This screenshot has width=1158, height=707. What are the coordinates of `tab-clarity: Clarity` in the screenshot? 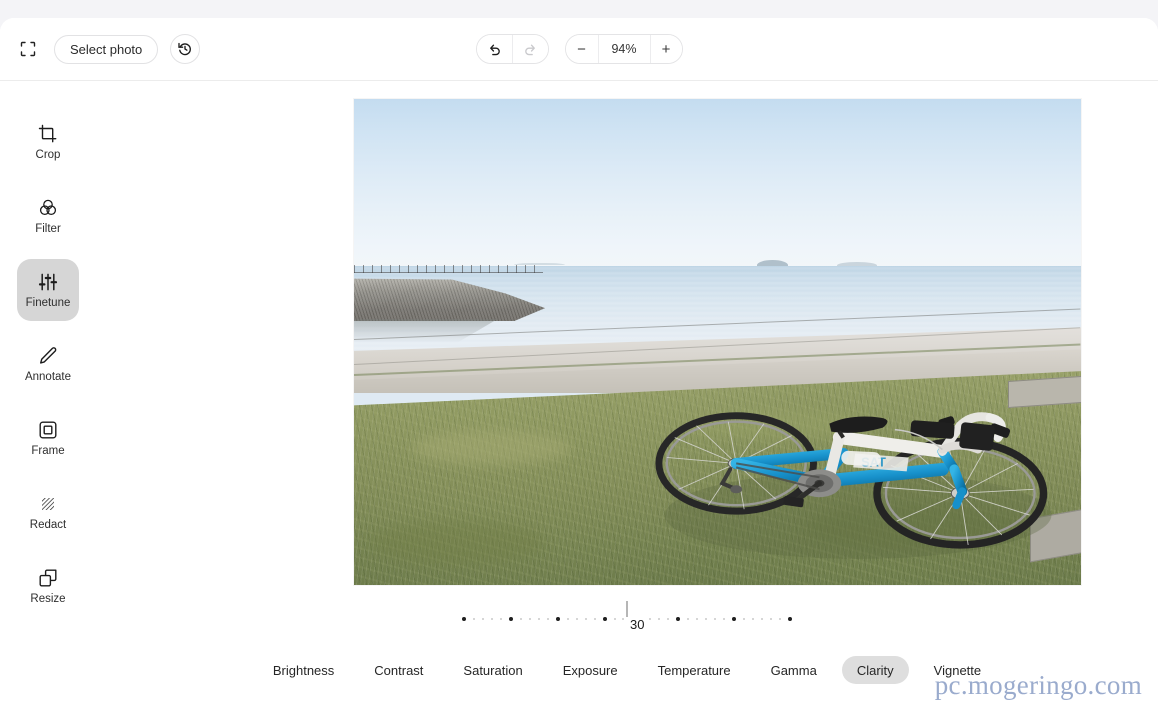 It's located at (875, 670).